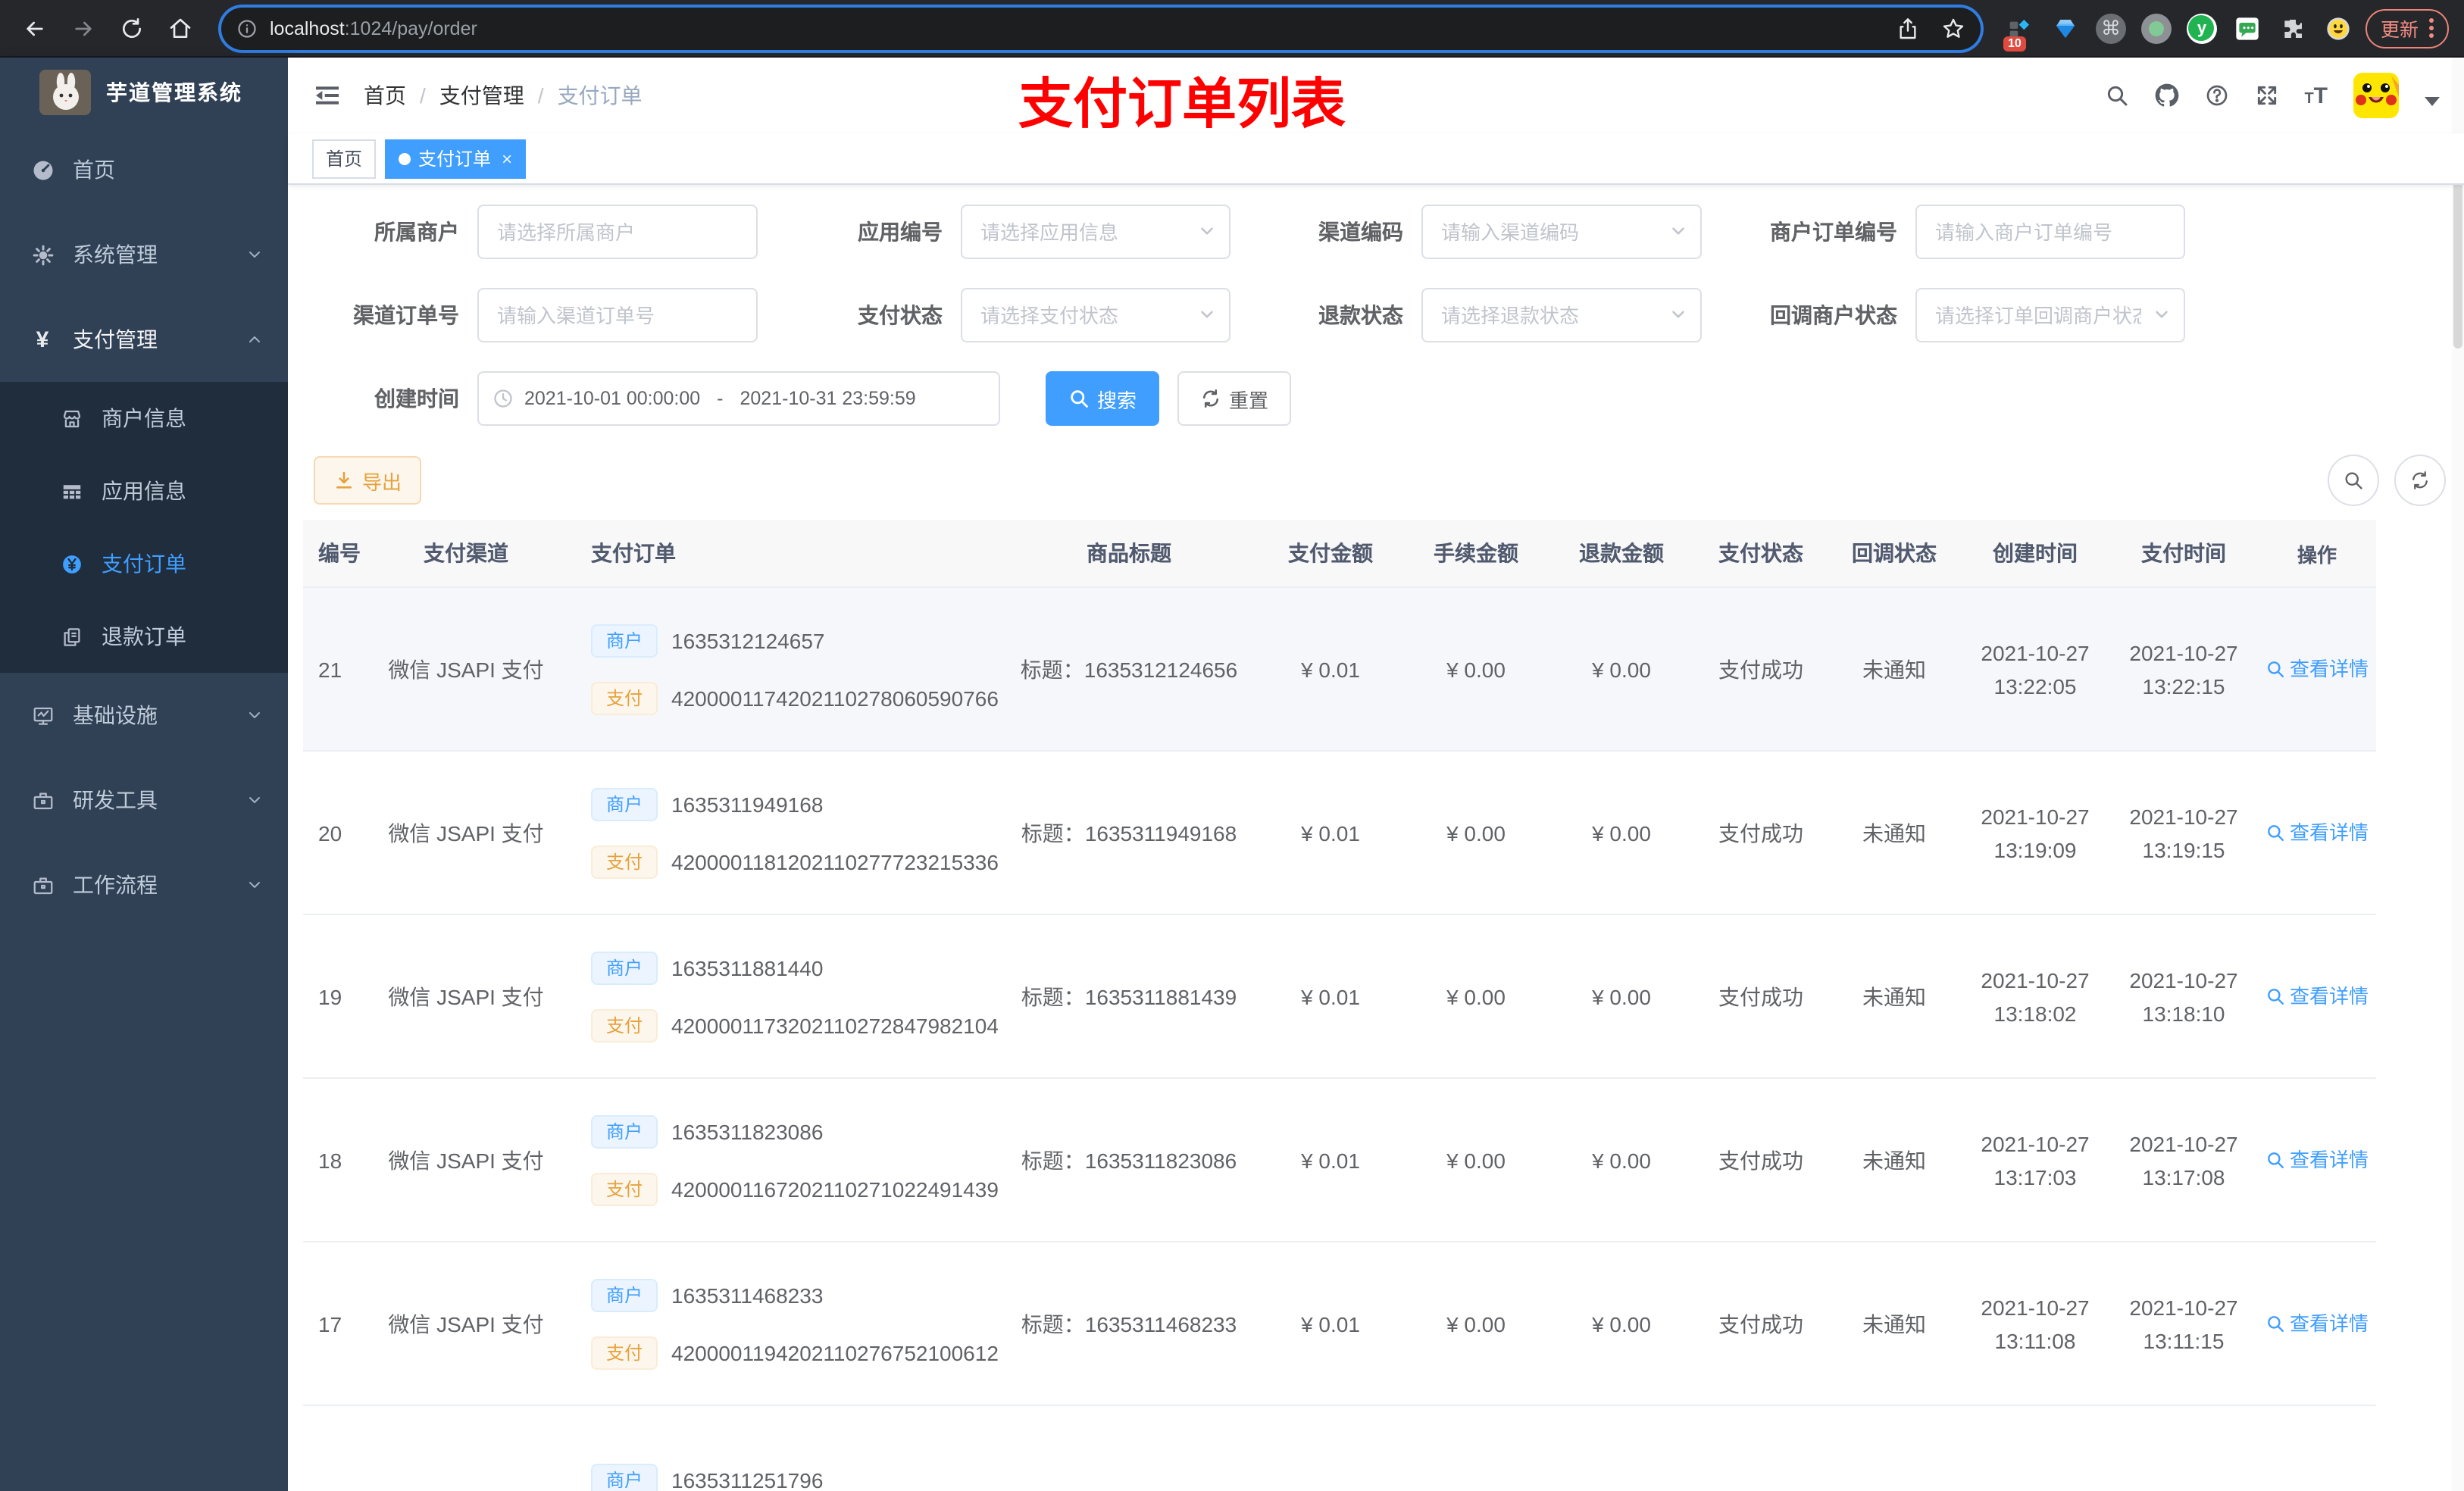 This screenshot has width=2464, height=1491. I want to click on caret-down-icon, so click(2432, 101).